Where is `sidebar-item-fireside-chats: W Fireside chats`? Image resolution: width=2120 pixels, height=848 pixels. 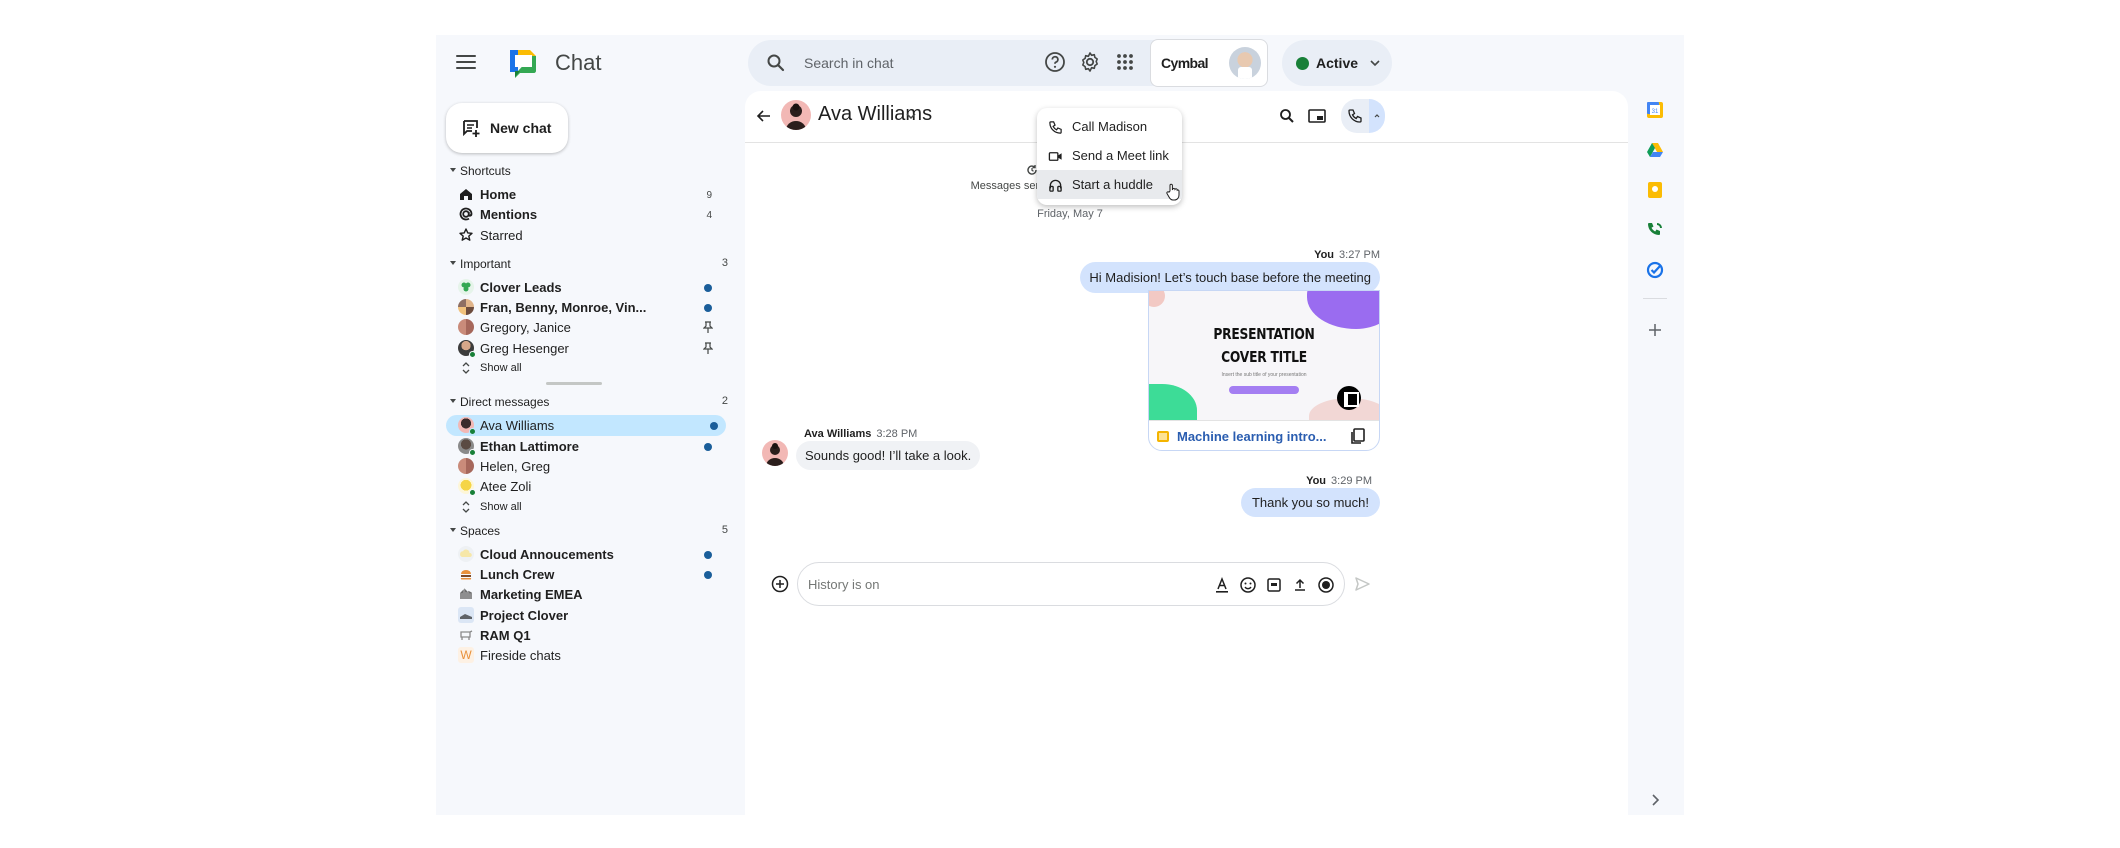
sidebar-item-fireside-chats: W Fireside chats is located at coordinates (581, 655).